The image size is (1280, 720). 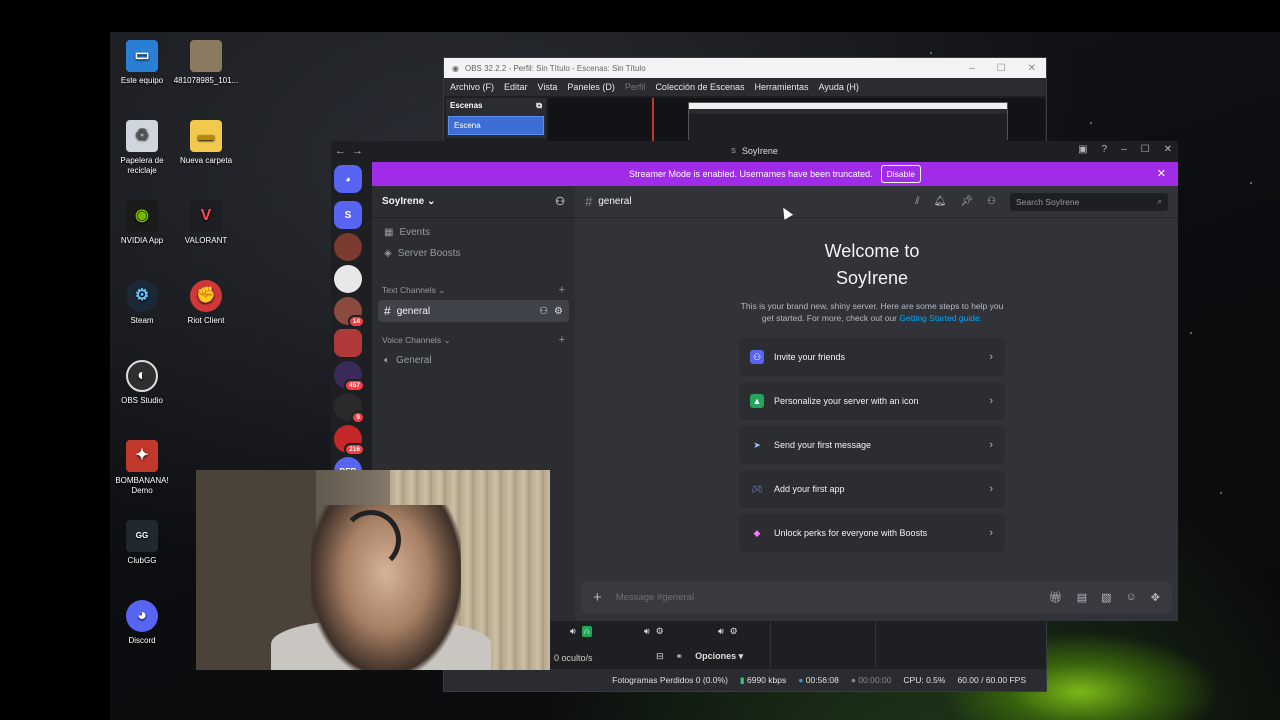 What do you see at coordinates (560, 201) in the screenshot?
I see `add-member-icon: ⚇` at bounding box center [560, 201].